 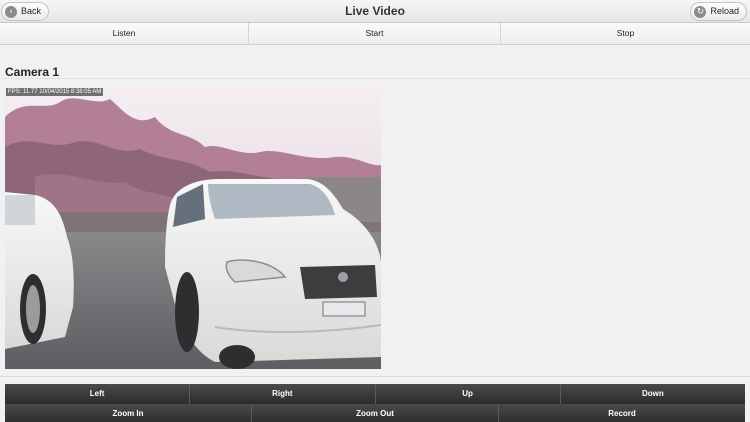 What do you see at coordinates (124, 34) in the screenshot?
I see `listen-button: Listen` at bounding box center [124, 34].